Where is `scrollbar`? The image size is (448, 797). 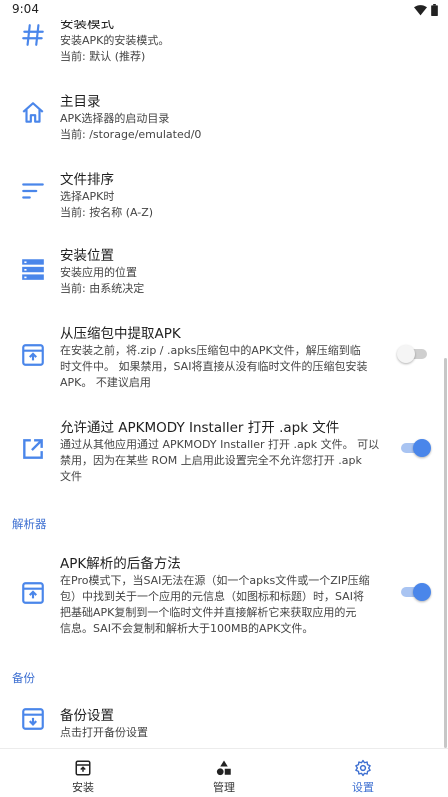 scrollbar is located at coordinates (445, 553).